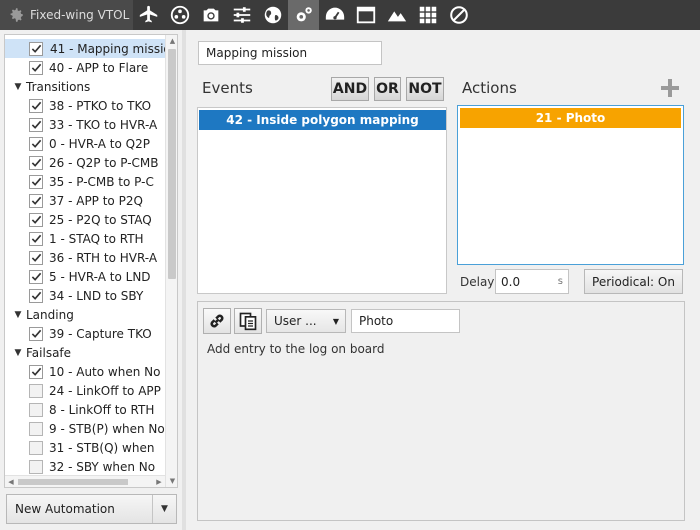 The image size is (700, 530). I want to click on tree-group-label: Transitions, so click(58, 86).